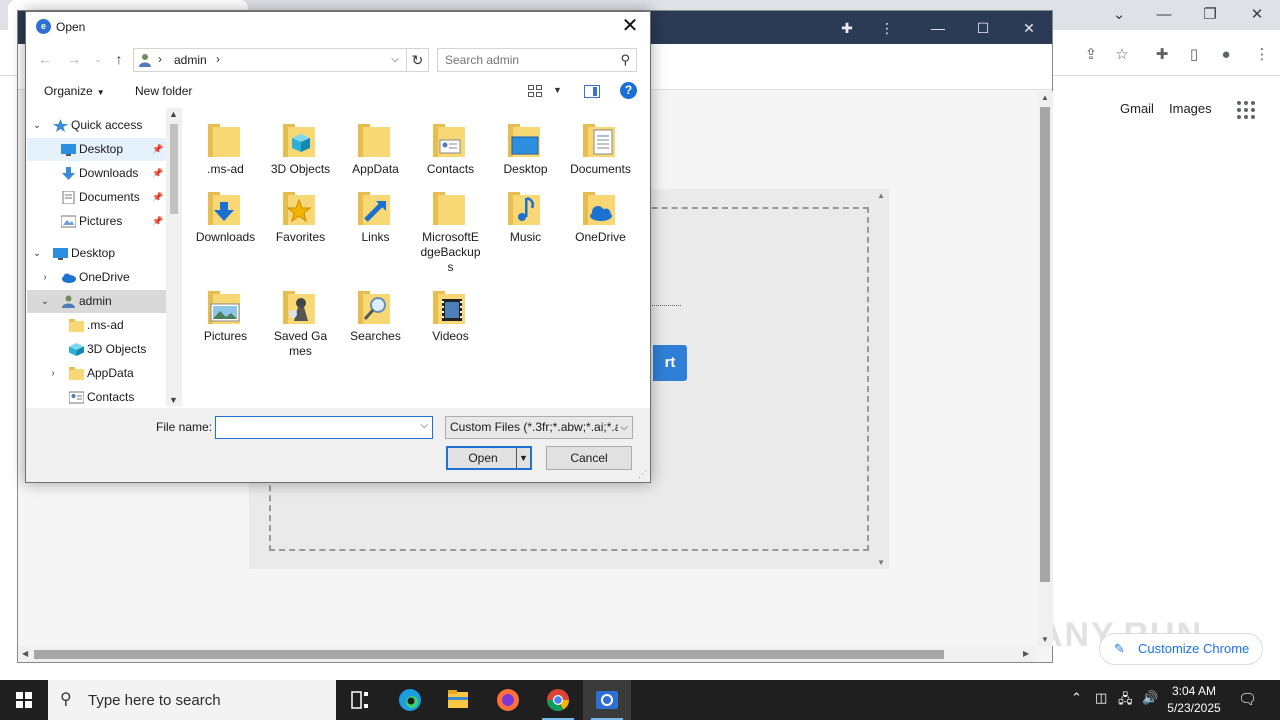 The image size is (1280, 720). What do you see at coordinates (96, 349) in the screenshot?
I see `nav-tree-item: 3D Objects` at bounding box center [96, 349].